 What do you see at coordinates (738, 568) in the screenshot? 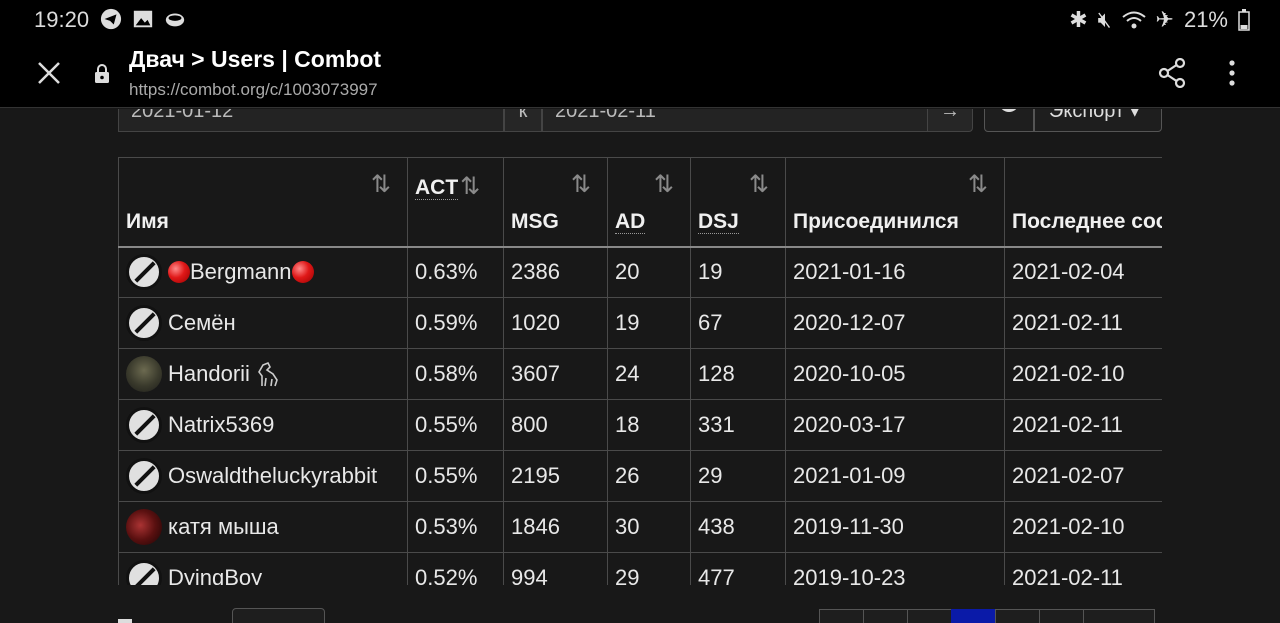
I see `dsj-cell: 477` at bounding box center [738, 568].